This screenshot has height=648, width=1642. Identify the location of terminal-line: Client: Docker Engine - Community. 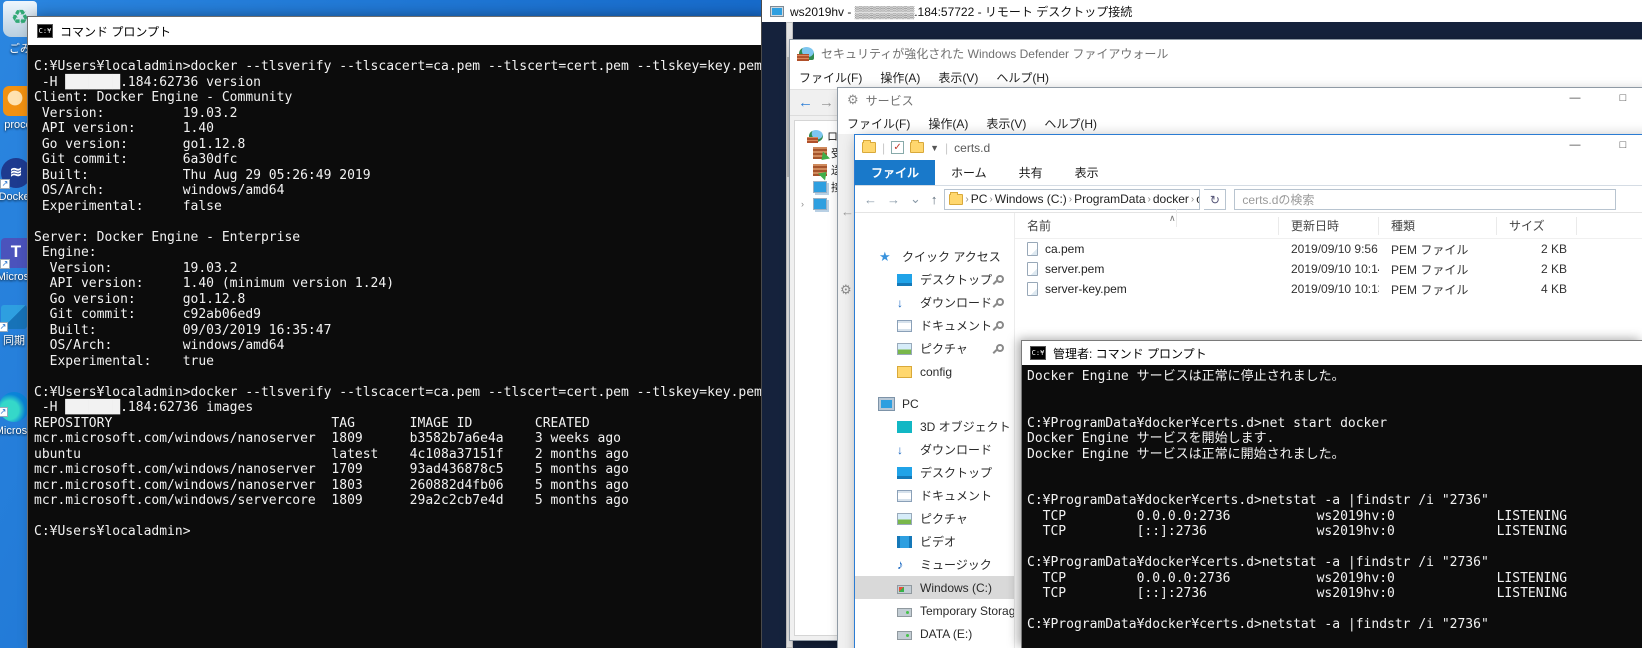
(163, 97).